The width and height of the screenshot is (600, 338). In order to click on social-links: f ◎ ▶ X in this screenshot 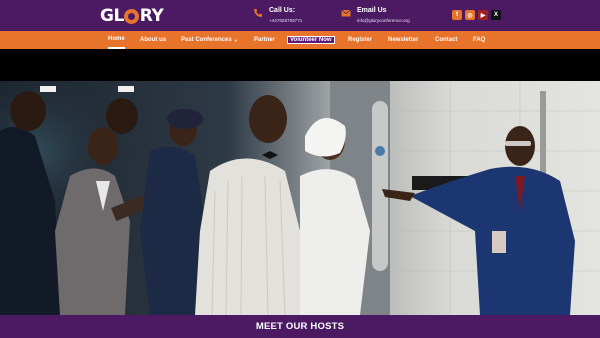, I will do `click(476, 15)`.